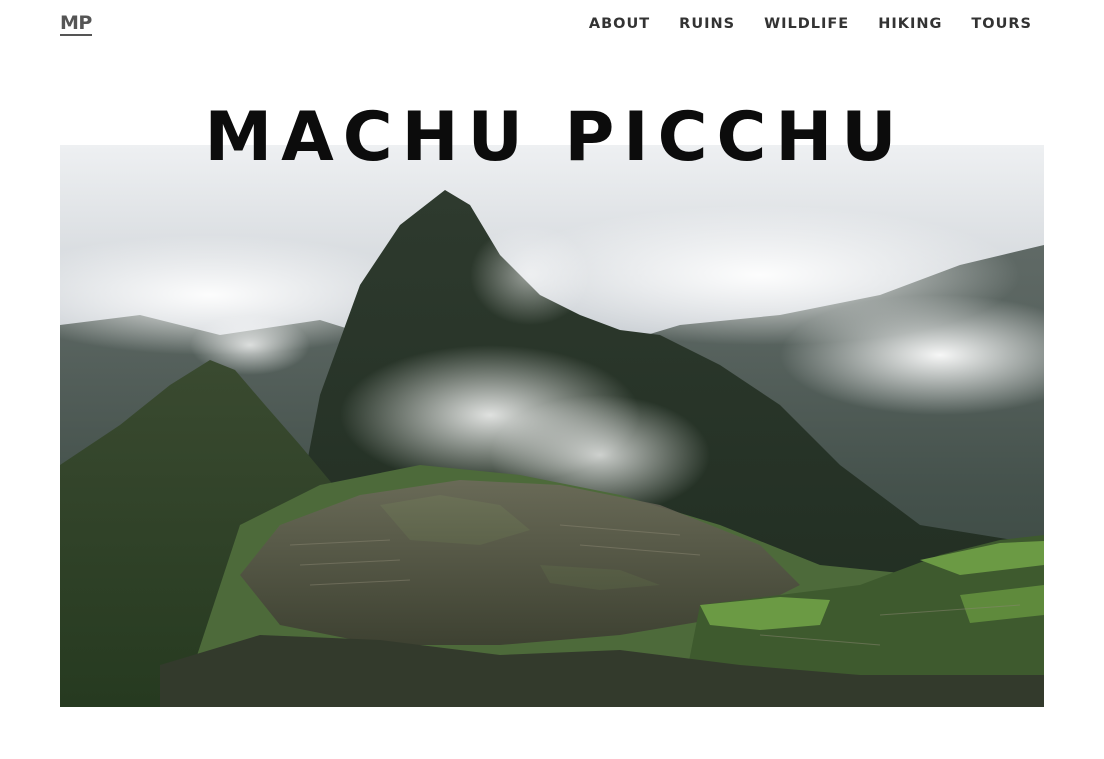 The width and height of the screenshot is (1104, 759). What do you see at coordinates (619, 24) in the screenshot?
I see `nav-about: ABOUT` at bounding box center [619, 24].